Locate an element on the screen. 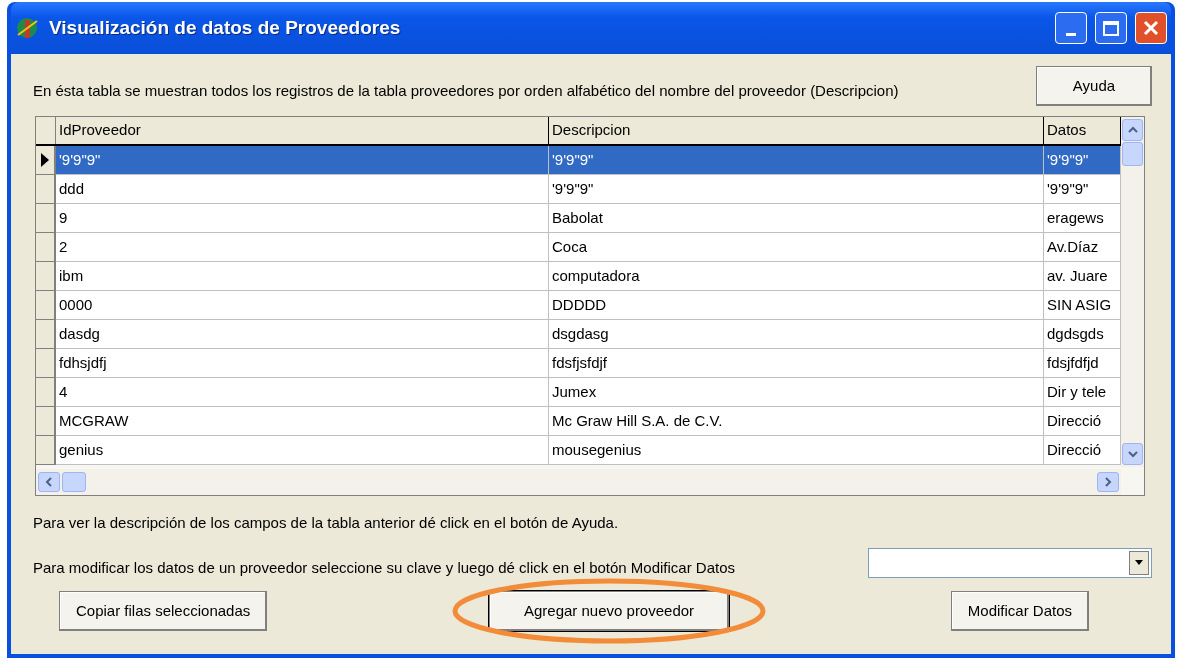 This screenshot has width=1179, height=662. row-indicator is located at coordinates (46, 160).